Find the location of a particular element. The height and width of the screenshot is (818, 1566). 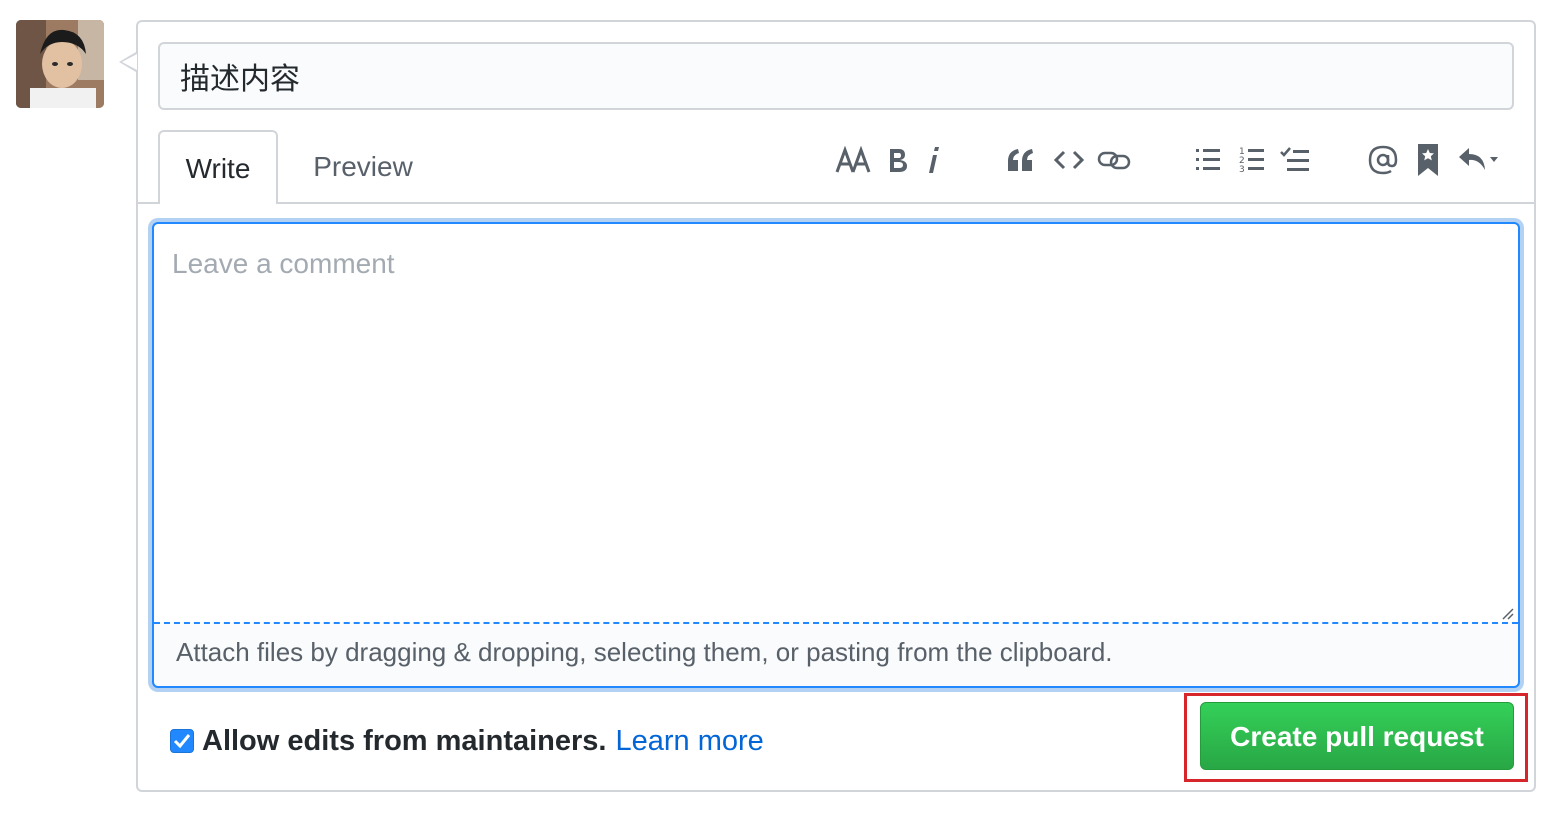

code-icon is located at coordinates (1069, 160).